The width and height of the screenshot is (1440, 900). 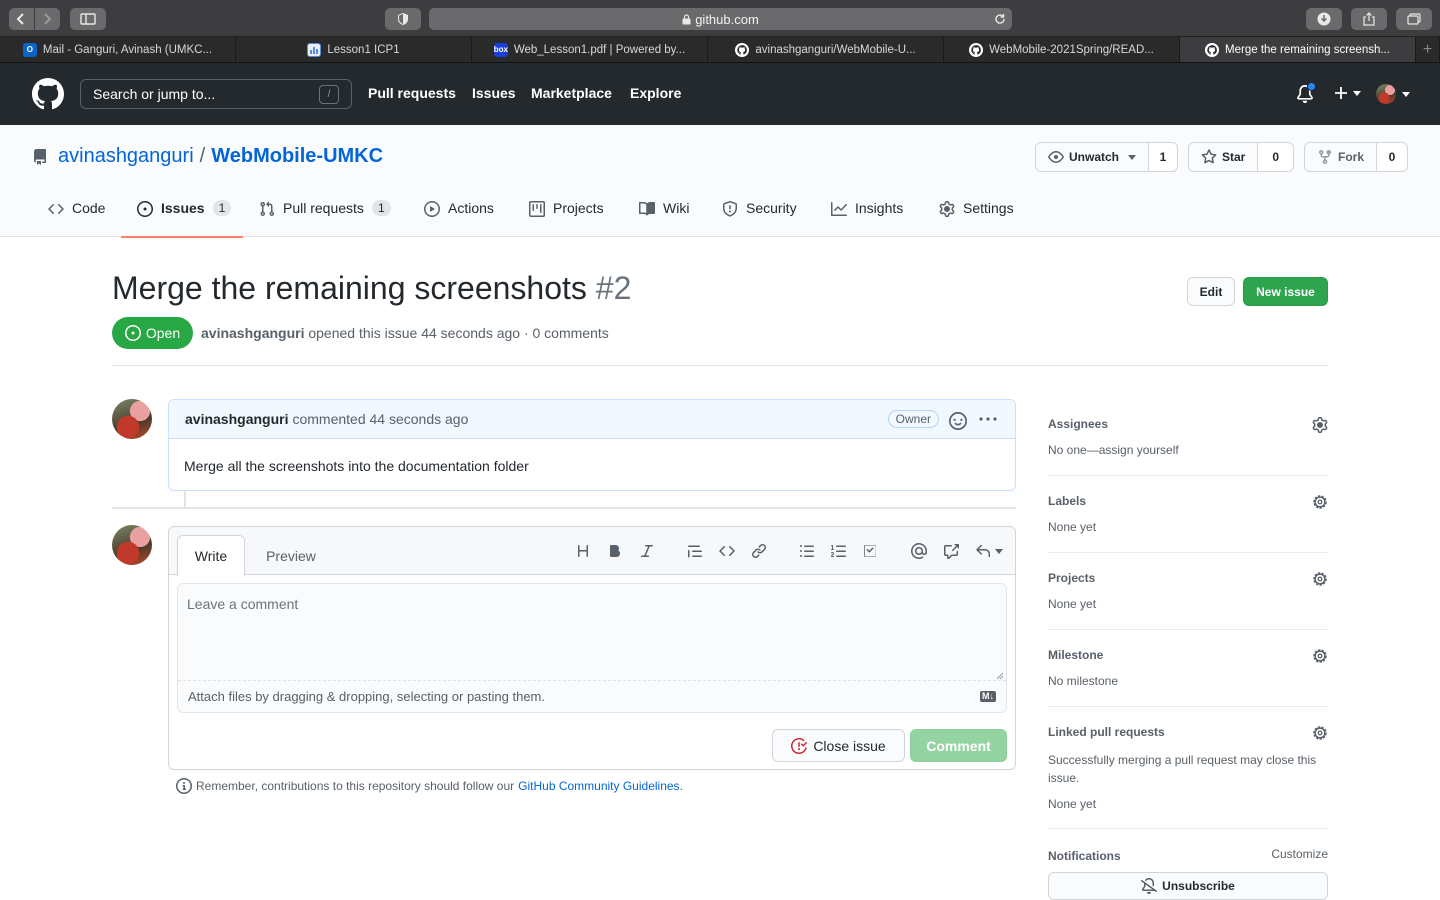 I want to click on notifications-button, so click(x=1306, y=92).